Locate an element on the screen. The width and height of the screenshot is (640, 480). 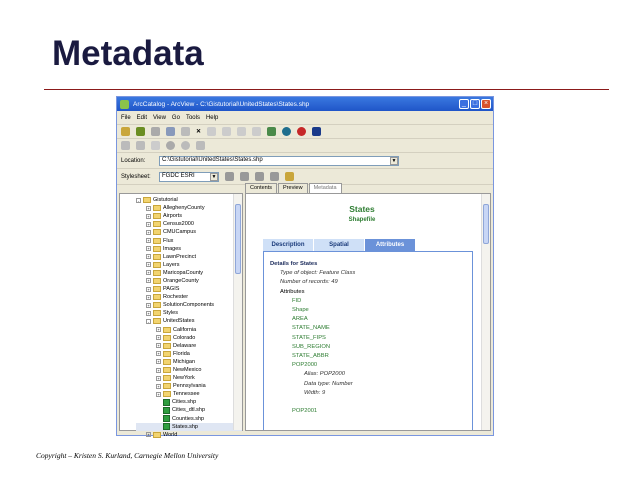
launch-arcmap-icon is located at coordinates (272, 131).